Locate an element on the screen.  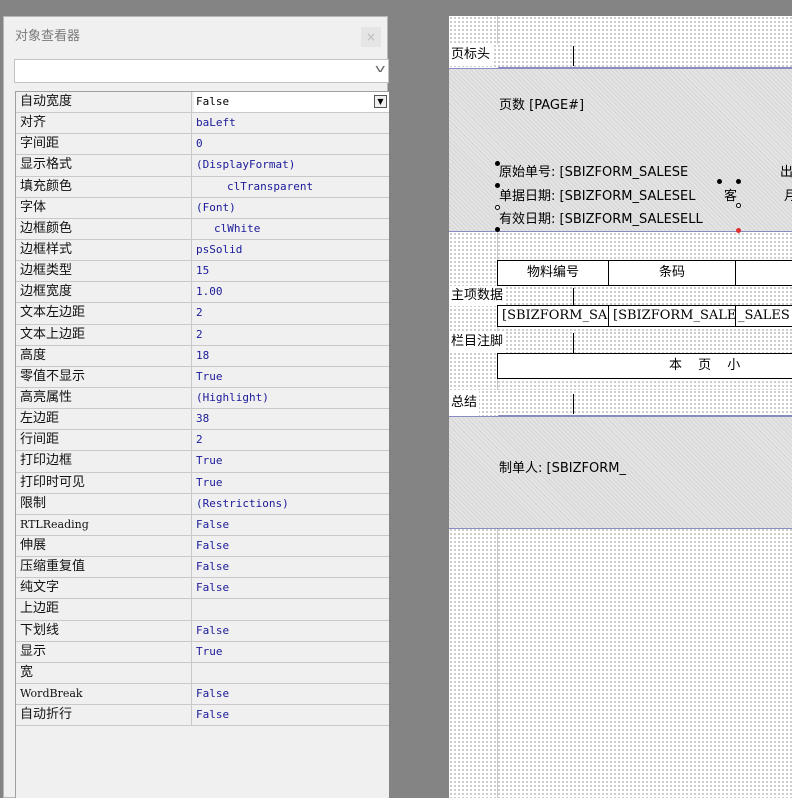
property-value: 18 is located at coordinates (291, 356).